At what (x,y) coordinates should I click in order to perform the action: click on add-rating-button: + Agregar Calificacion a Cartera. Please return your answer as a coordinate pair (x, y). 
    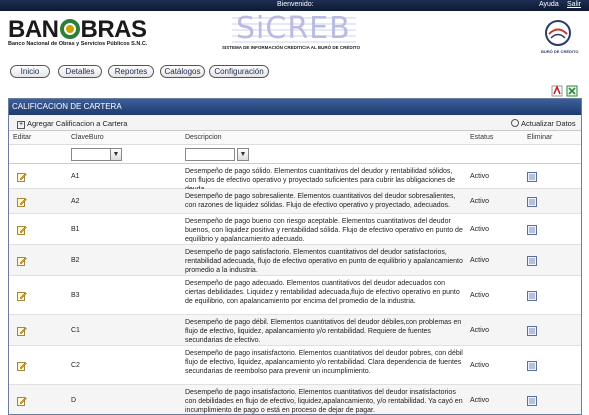
    Looking at the image, I should click on (72, 124).